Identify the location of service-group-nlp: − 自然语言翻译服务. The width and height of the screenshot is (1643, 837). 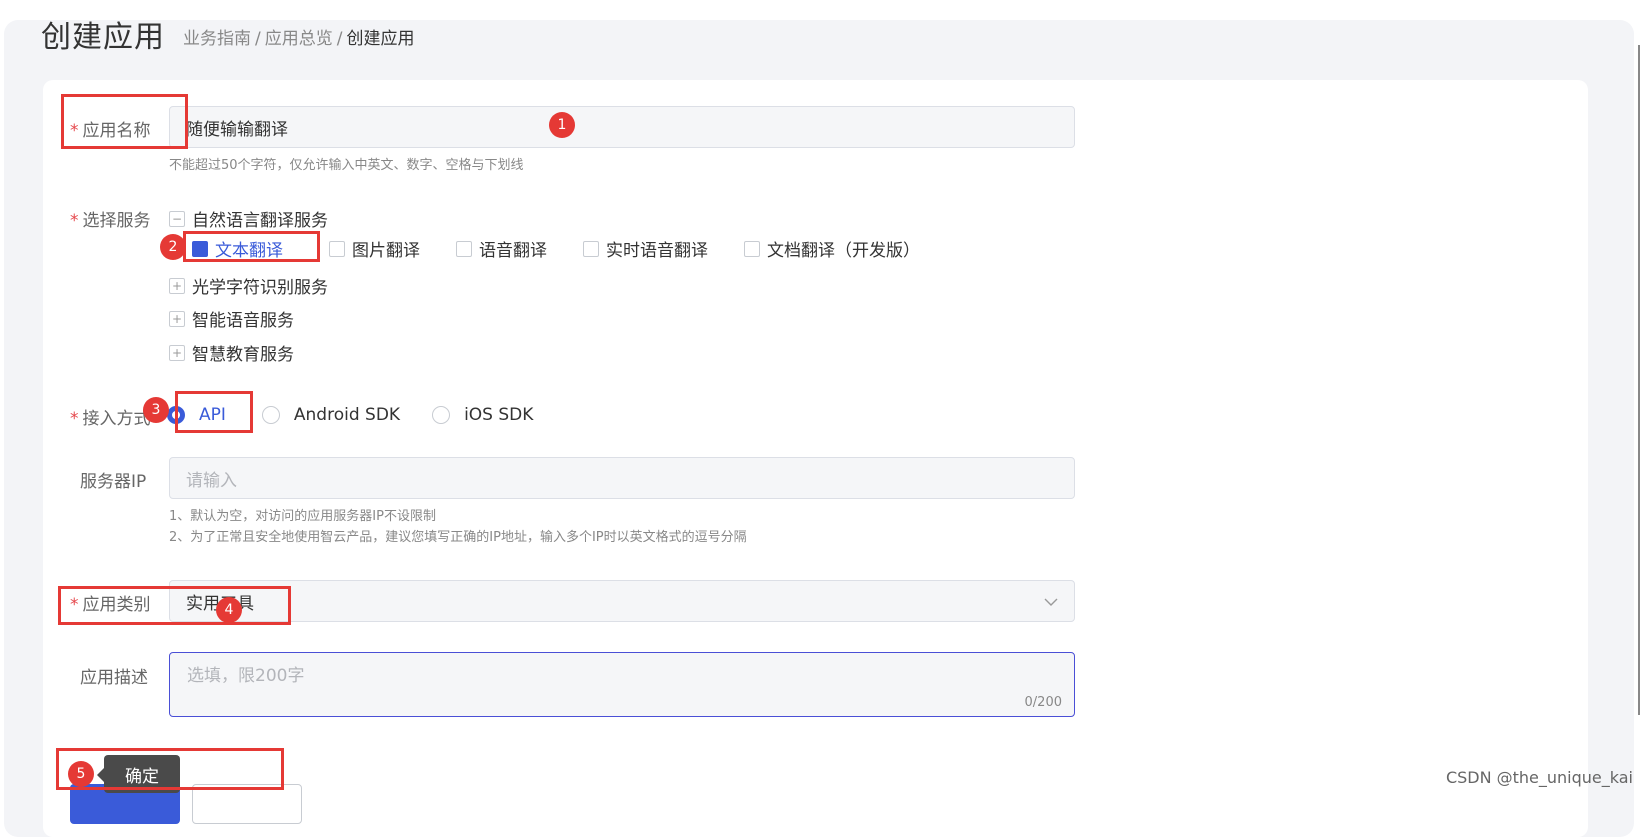
(248, 218).